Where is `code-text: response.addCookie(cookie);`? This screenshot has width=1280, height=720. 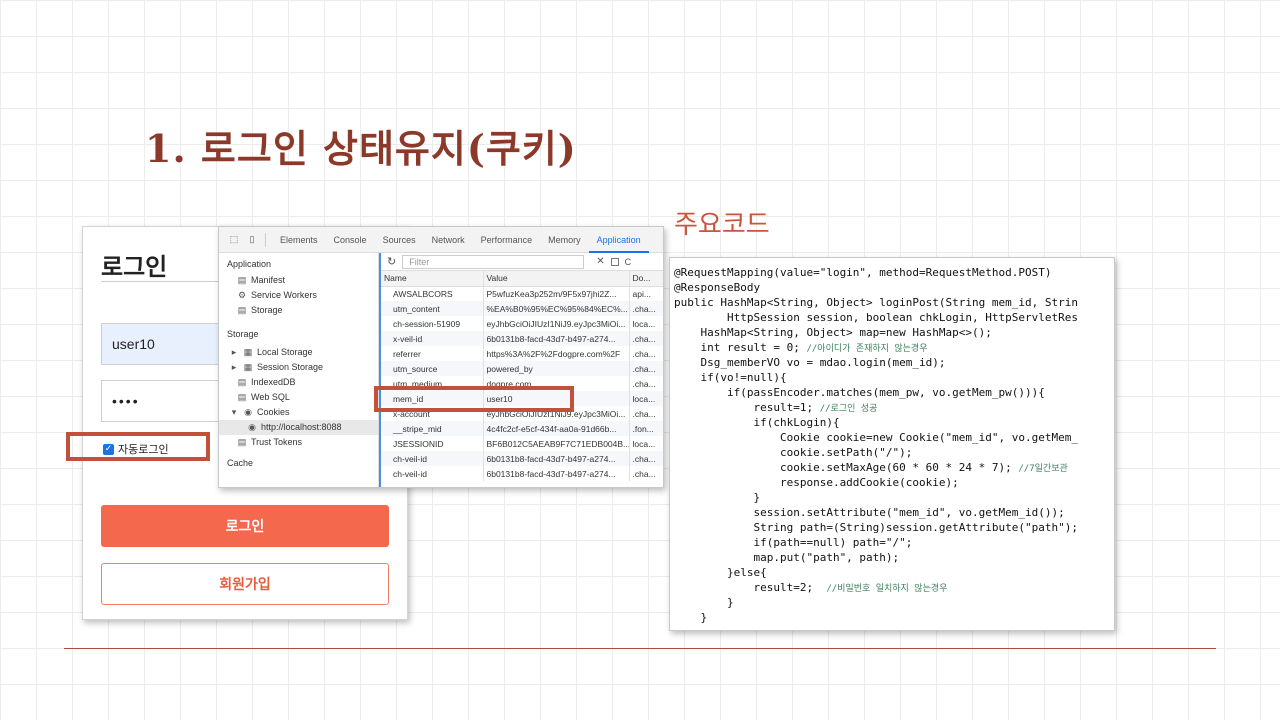
code-text: response.addCookie(cookie); is located at coordinates (816, 482).